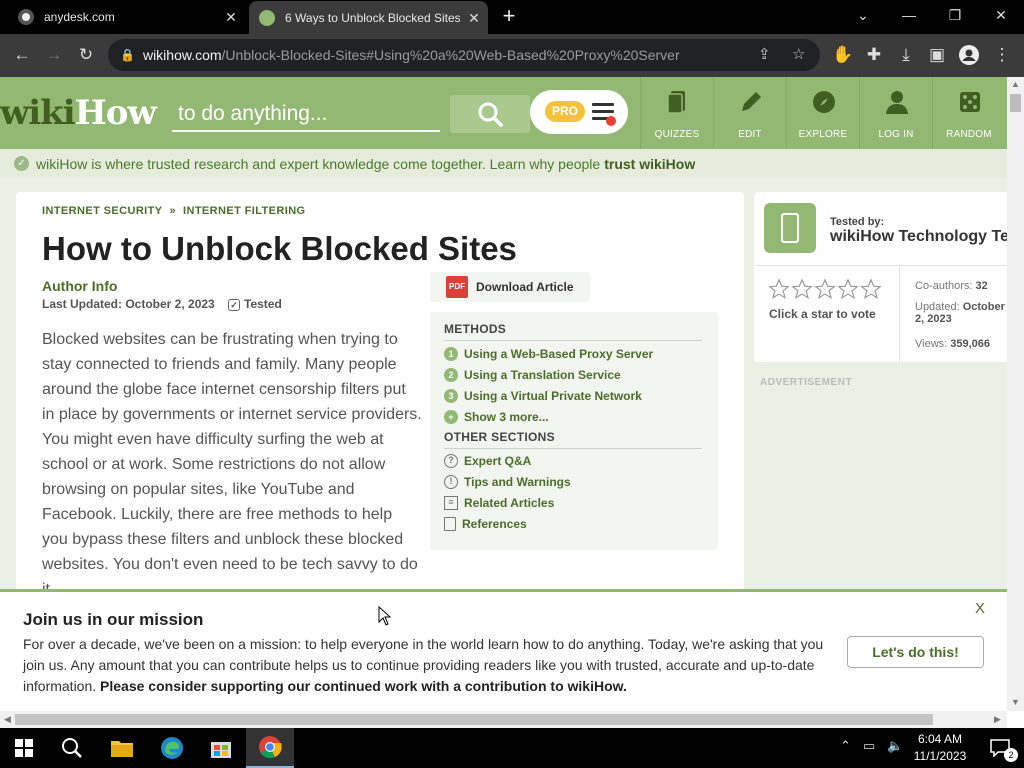  I want to click on forward-button: →, so click(54, 55).